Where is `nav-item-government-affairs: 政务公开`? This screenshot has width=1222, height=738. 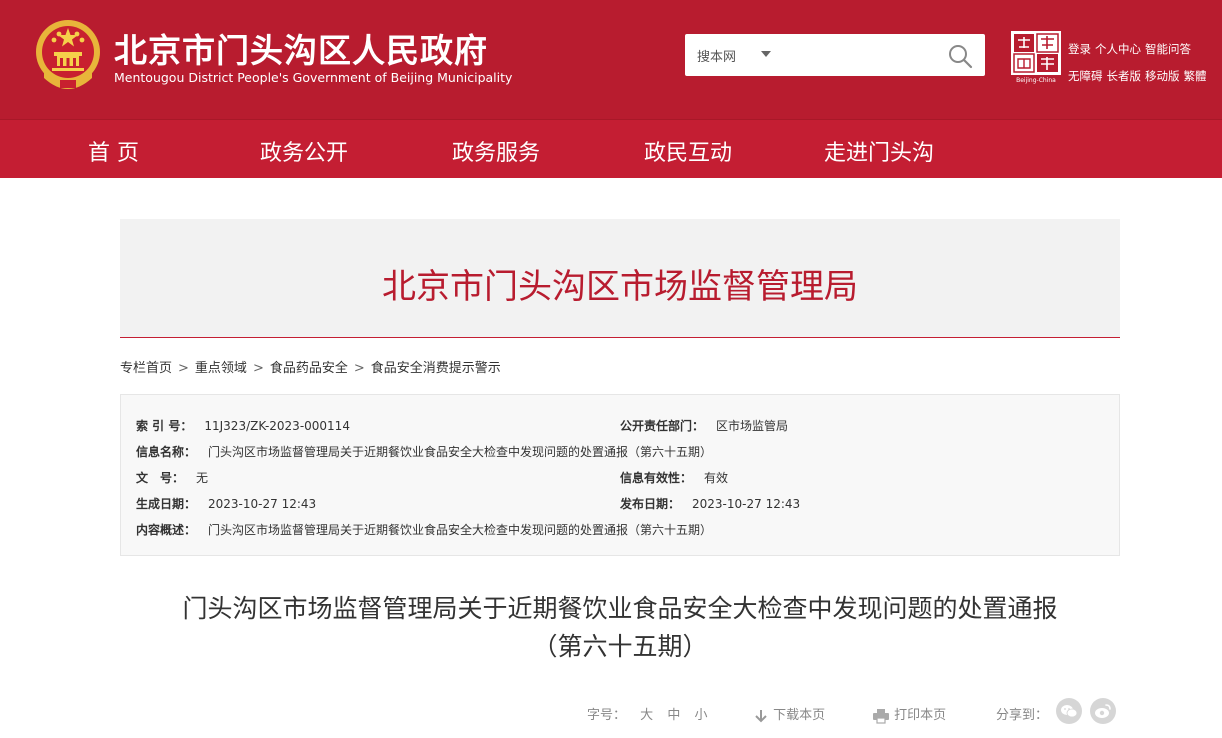
nav-item-government-affairs: 政务公开 is located at coordinates (304, 151).